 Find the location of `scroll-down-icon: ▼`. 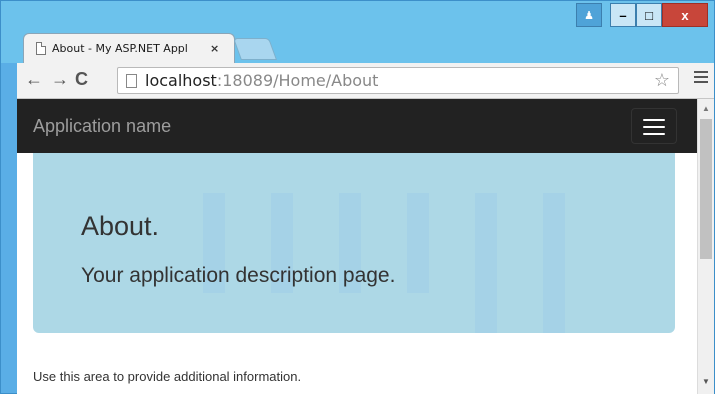

scroll-down-icon: ▼ is located at coordinates (706, 381).